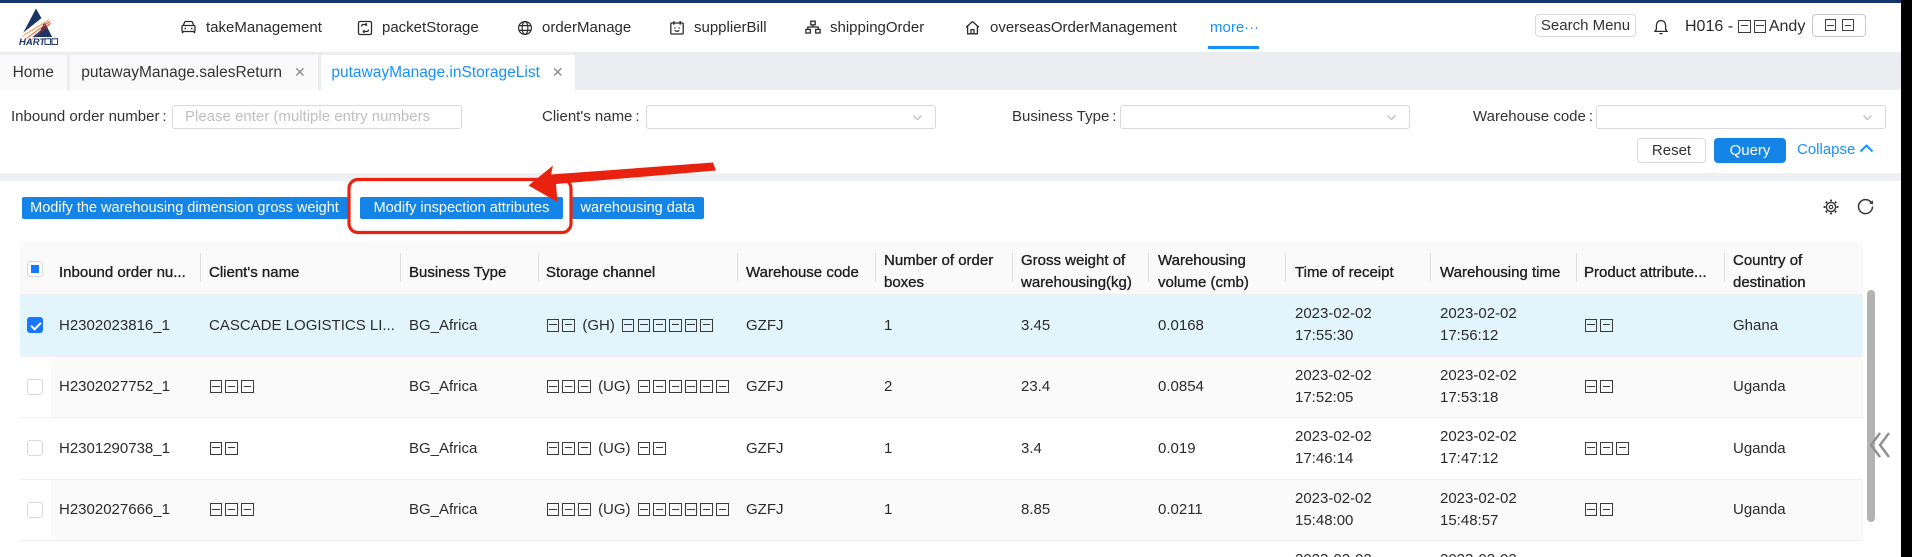 This screenshot has width=1912, height=557. What do you see at coordinates (32, 42) in the screenshot?
I see `svg-text: HART` at bounding box center [32, 42].